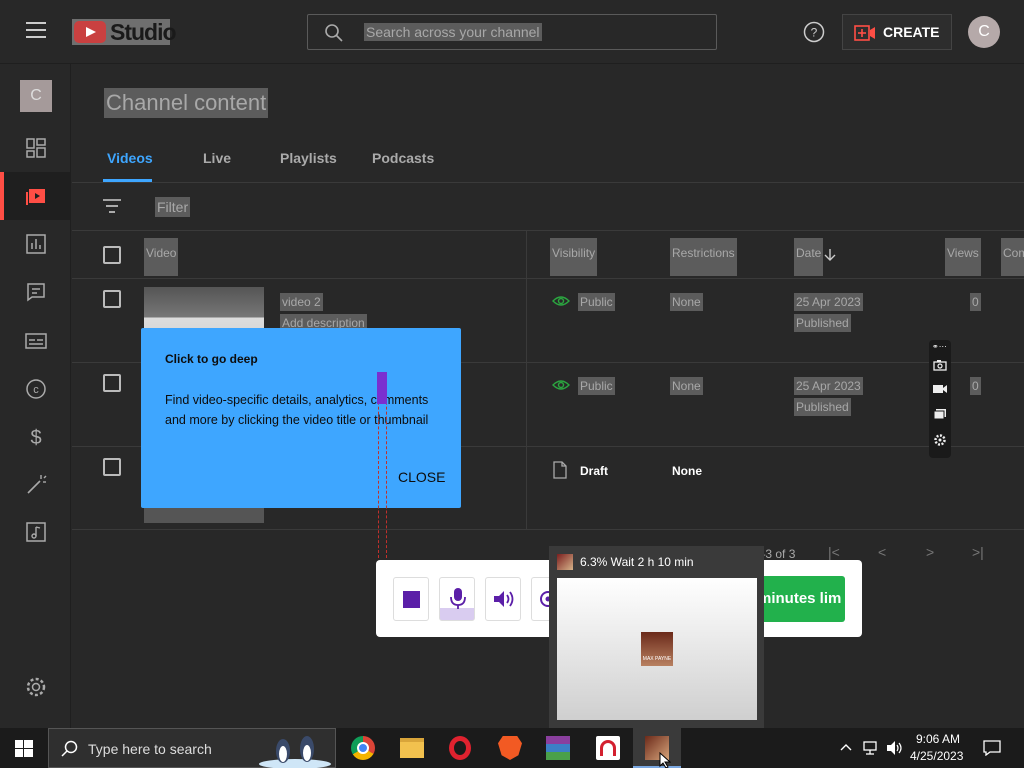 This screenshot has width=1024, height=768. What do you see at coordinates (834, 552) in the screenshot?
I see `first-page-icon: |<` at bounding box center [834, 552].